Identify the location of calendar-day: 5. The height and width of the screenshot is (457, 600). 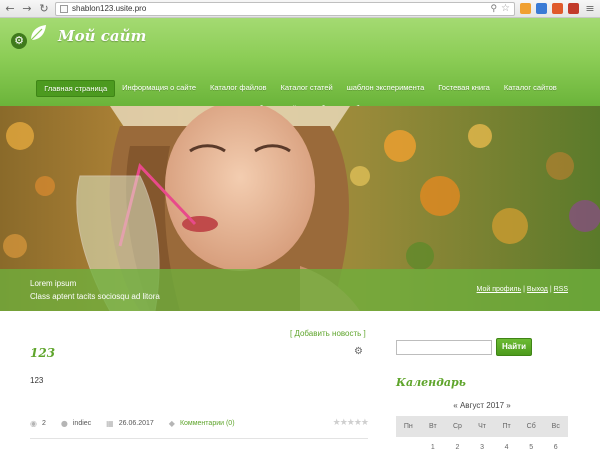
(531, 447).